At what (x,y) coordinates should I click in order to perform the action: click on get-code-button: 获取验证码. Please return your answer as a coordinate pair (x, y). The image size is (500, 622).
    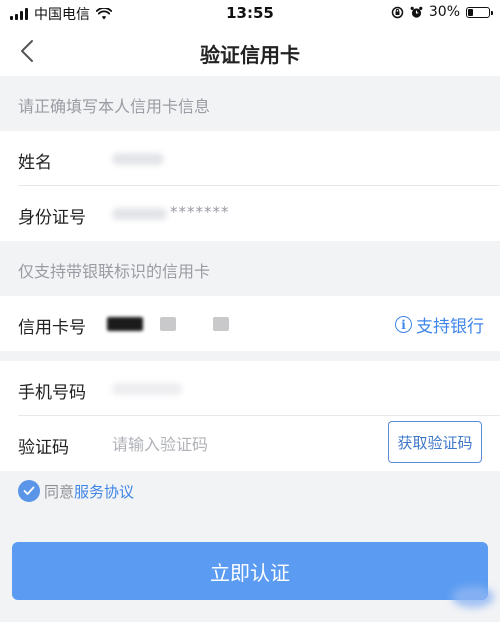
    Looking at the image, I should click on (435, 442).